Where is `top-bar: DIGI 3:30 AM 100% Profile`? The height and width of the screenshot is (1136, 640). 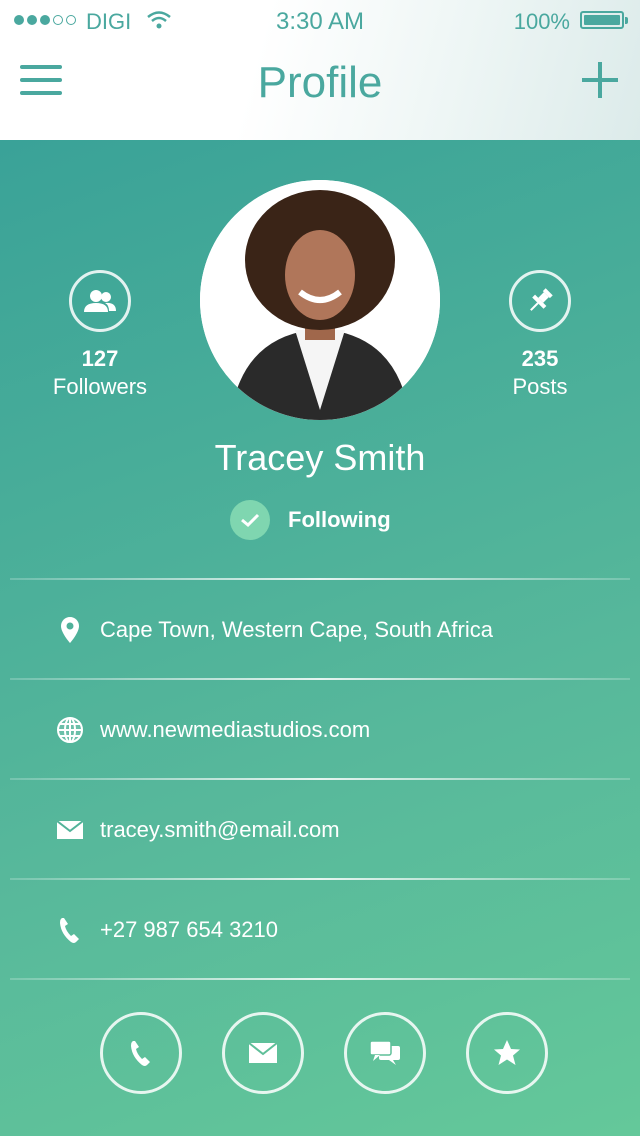
top-bar: DIGI 3:30 AM 100% Profile is located at coordinates (320, 70).